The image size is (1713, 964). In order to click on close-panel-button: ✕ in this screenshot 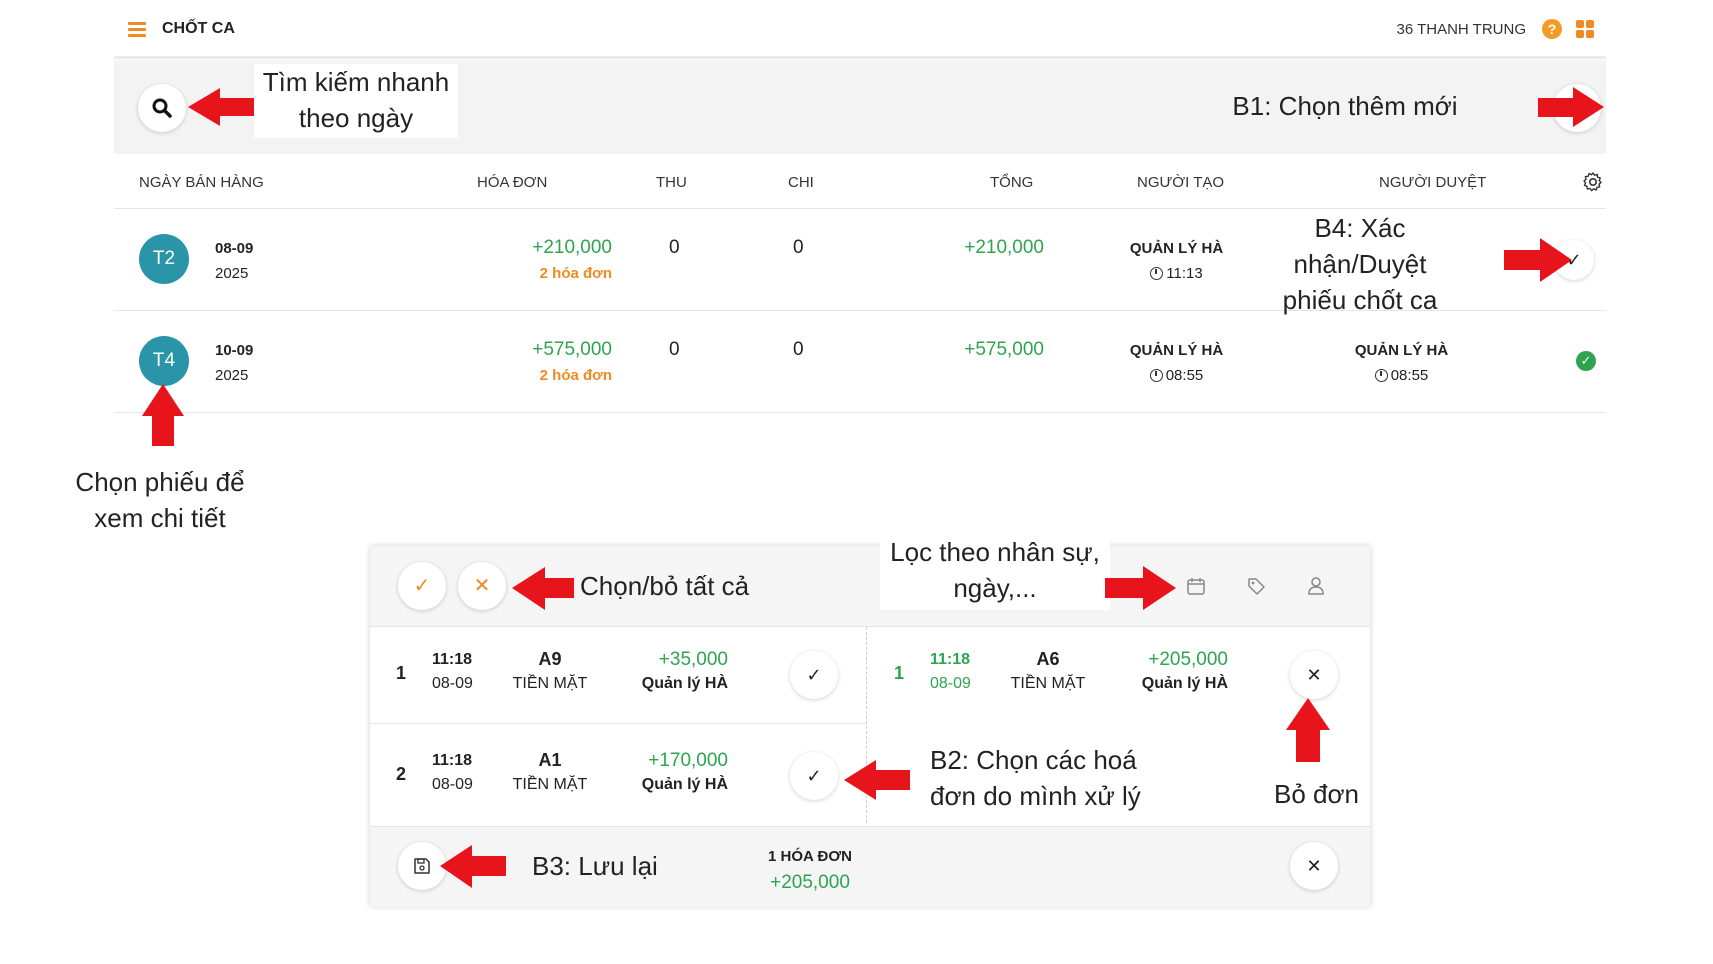, I will do `click(1314, 866)`.